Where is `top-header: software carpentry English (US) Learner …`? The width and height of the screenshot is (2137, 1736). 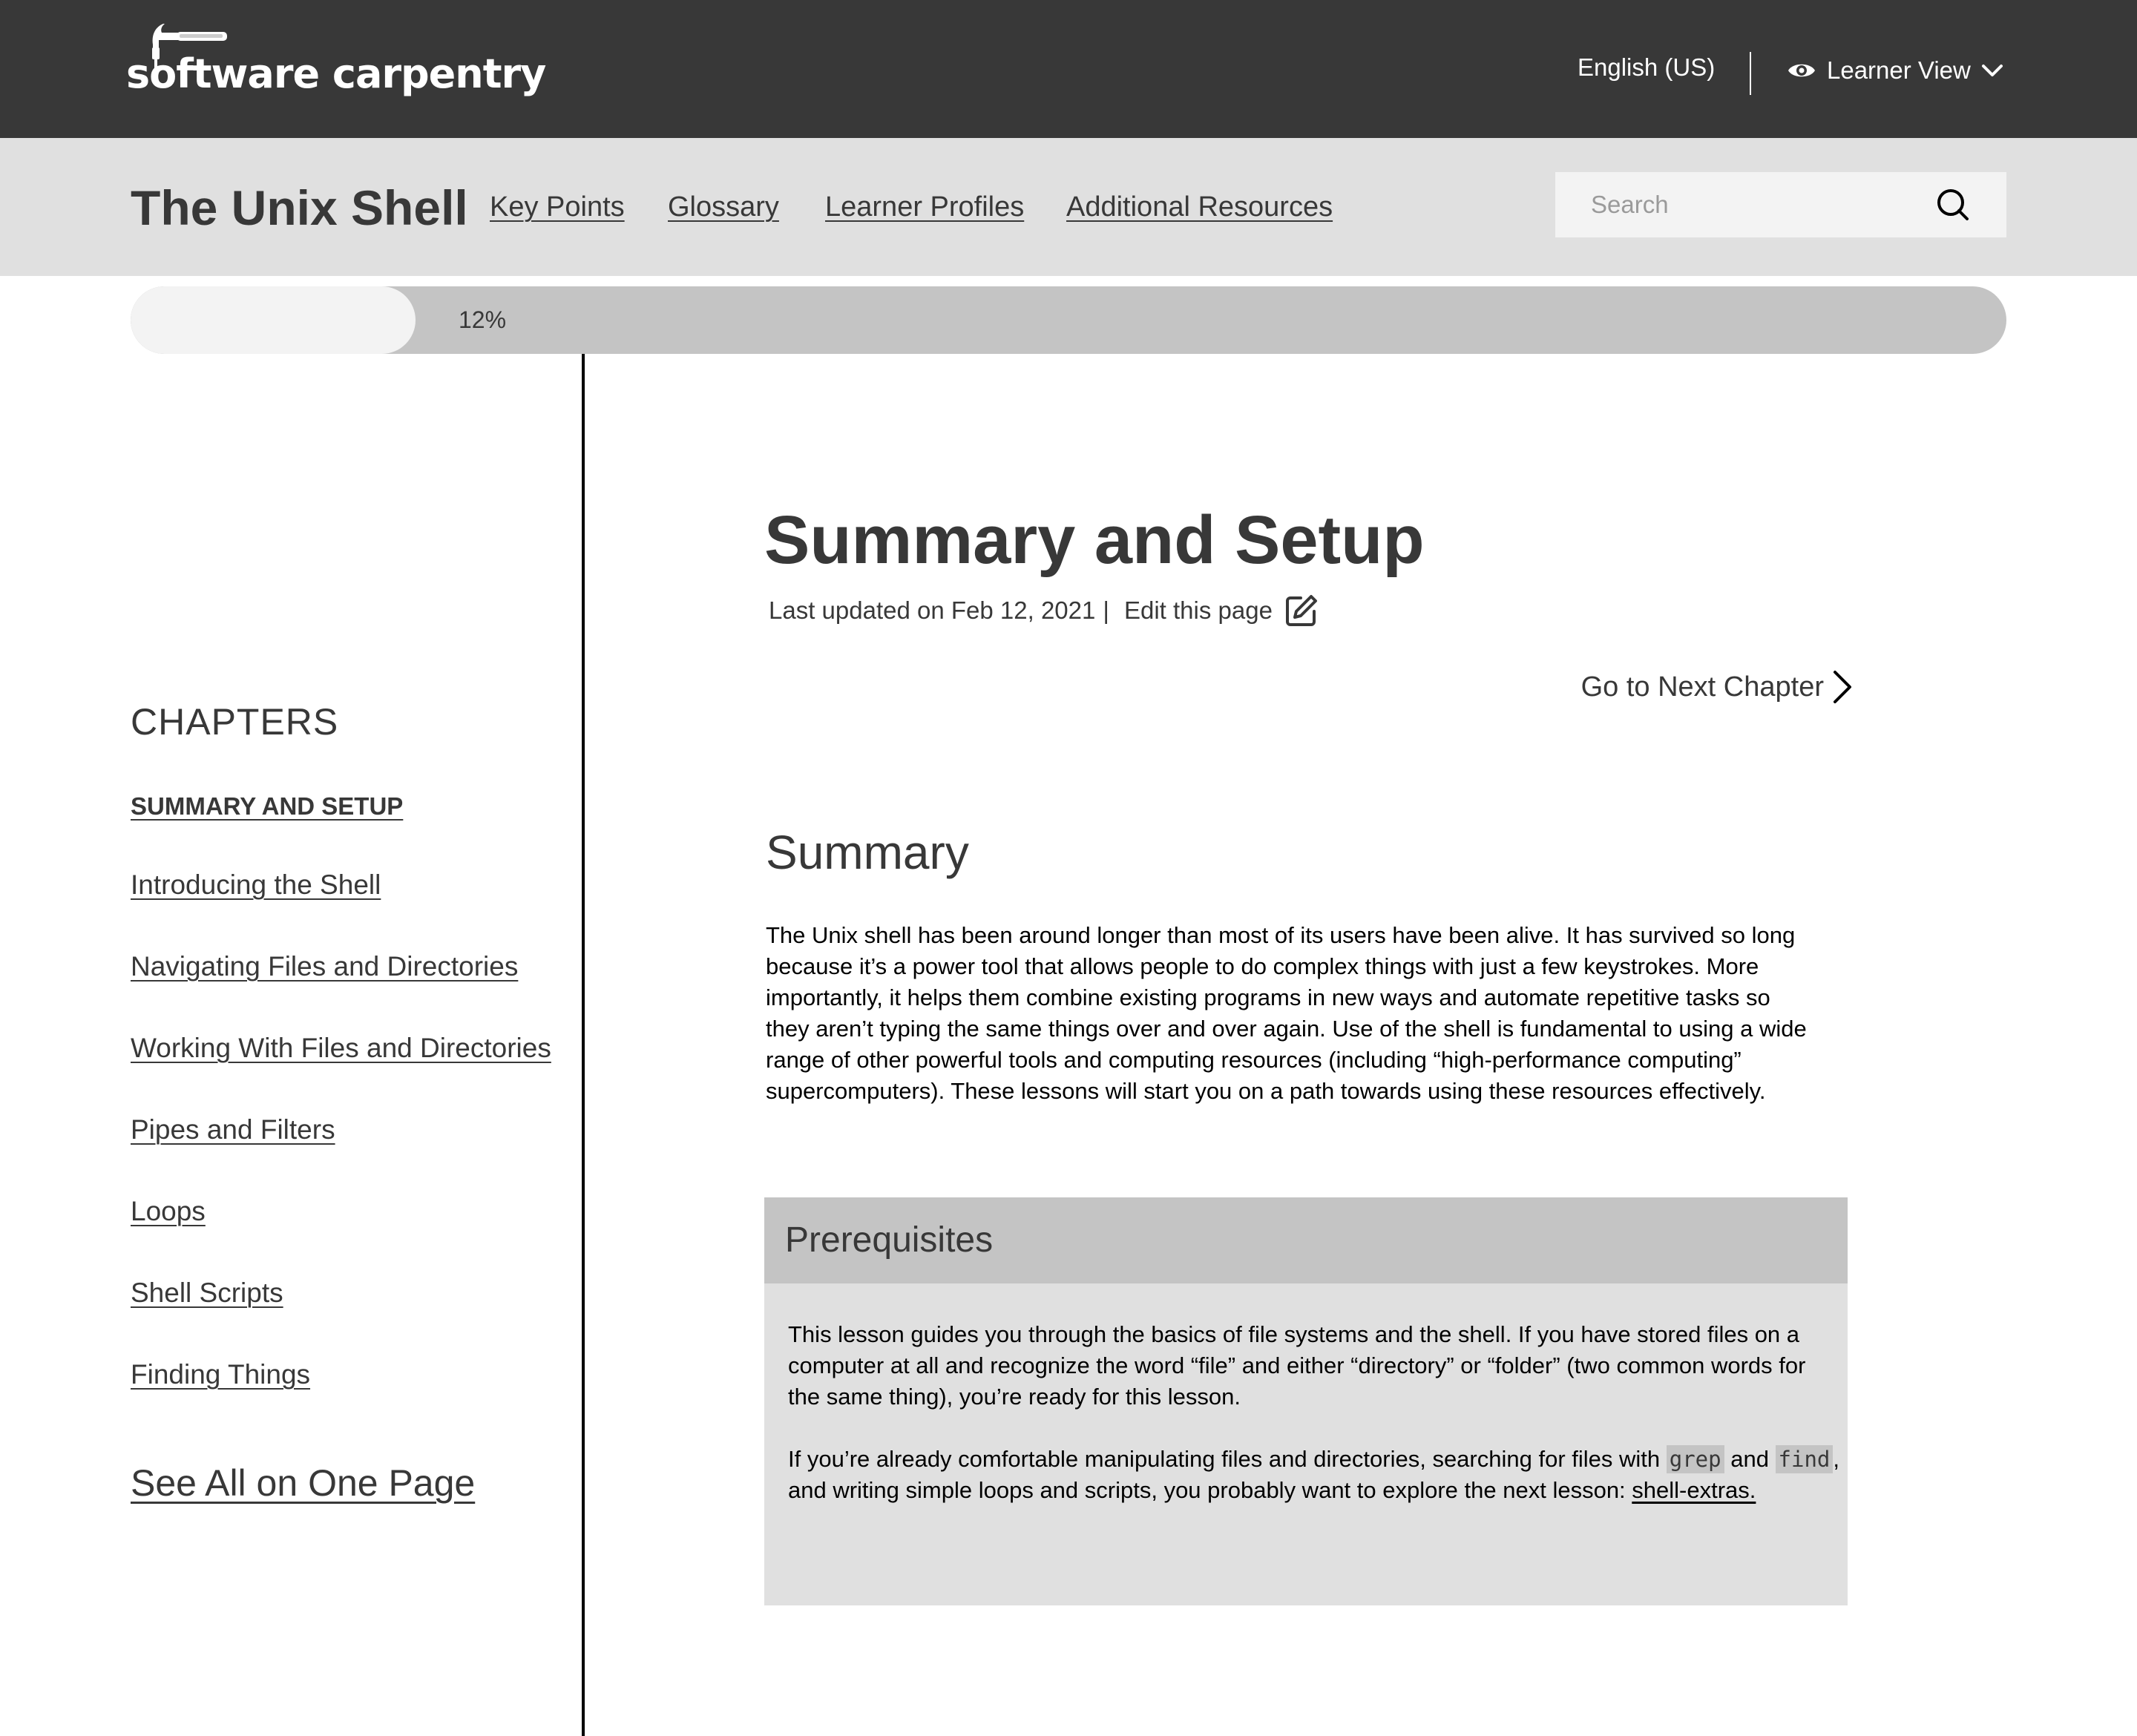
top-header: software carpentry English (US) Learner … is located at coordinates (1068, 69).